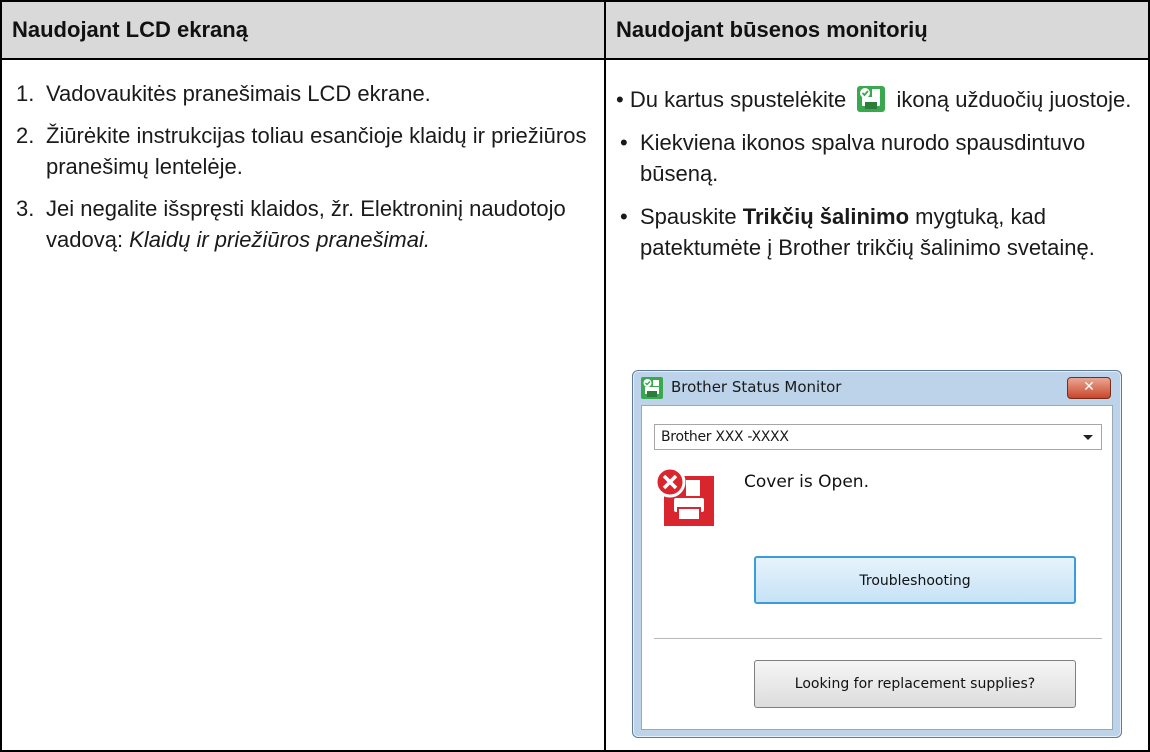 The width and height of the screenshot is (1150, 752). Describe the element at coordinates (915, 580) in the screenshot. I see `troubleshooting-button: Troubleshooting` at that location.